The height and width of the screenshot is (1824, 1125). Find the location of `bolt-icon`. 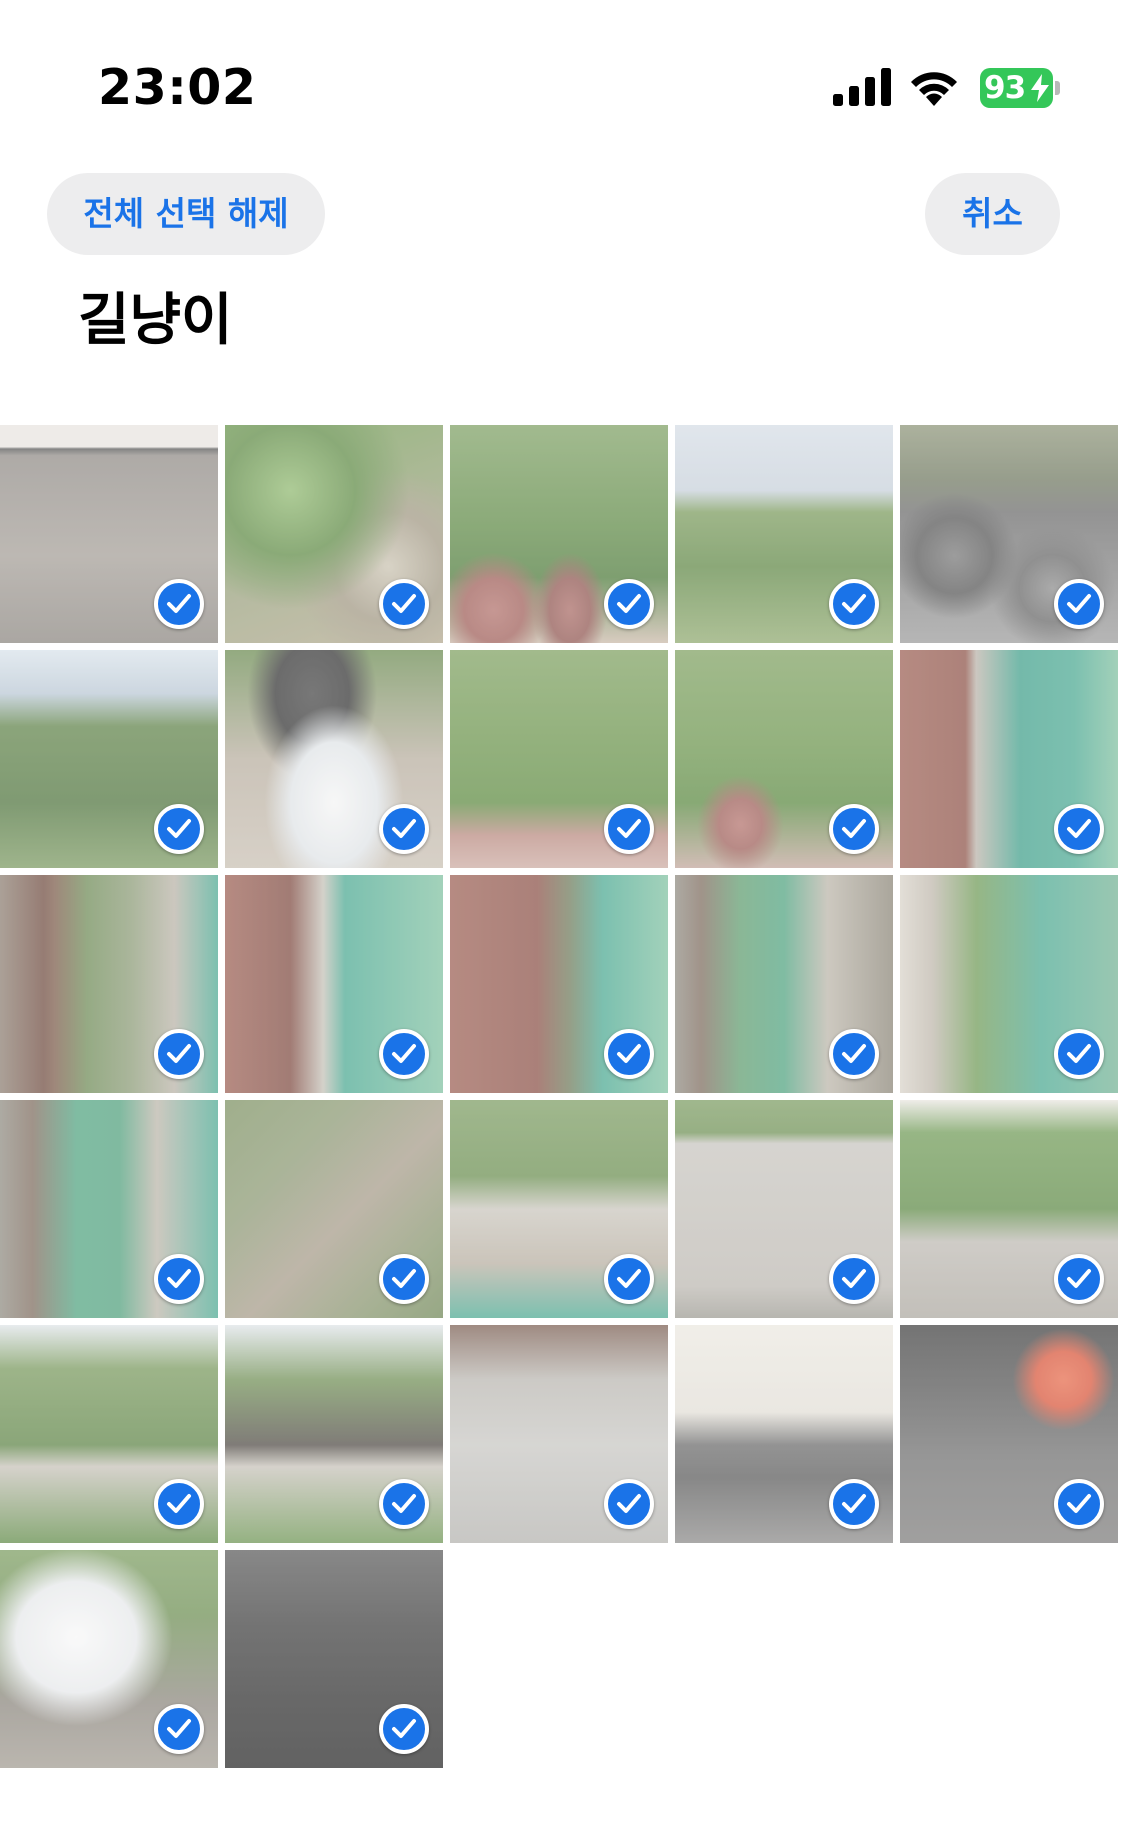

bolt-icon is located at coordinates (1040, 88).